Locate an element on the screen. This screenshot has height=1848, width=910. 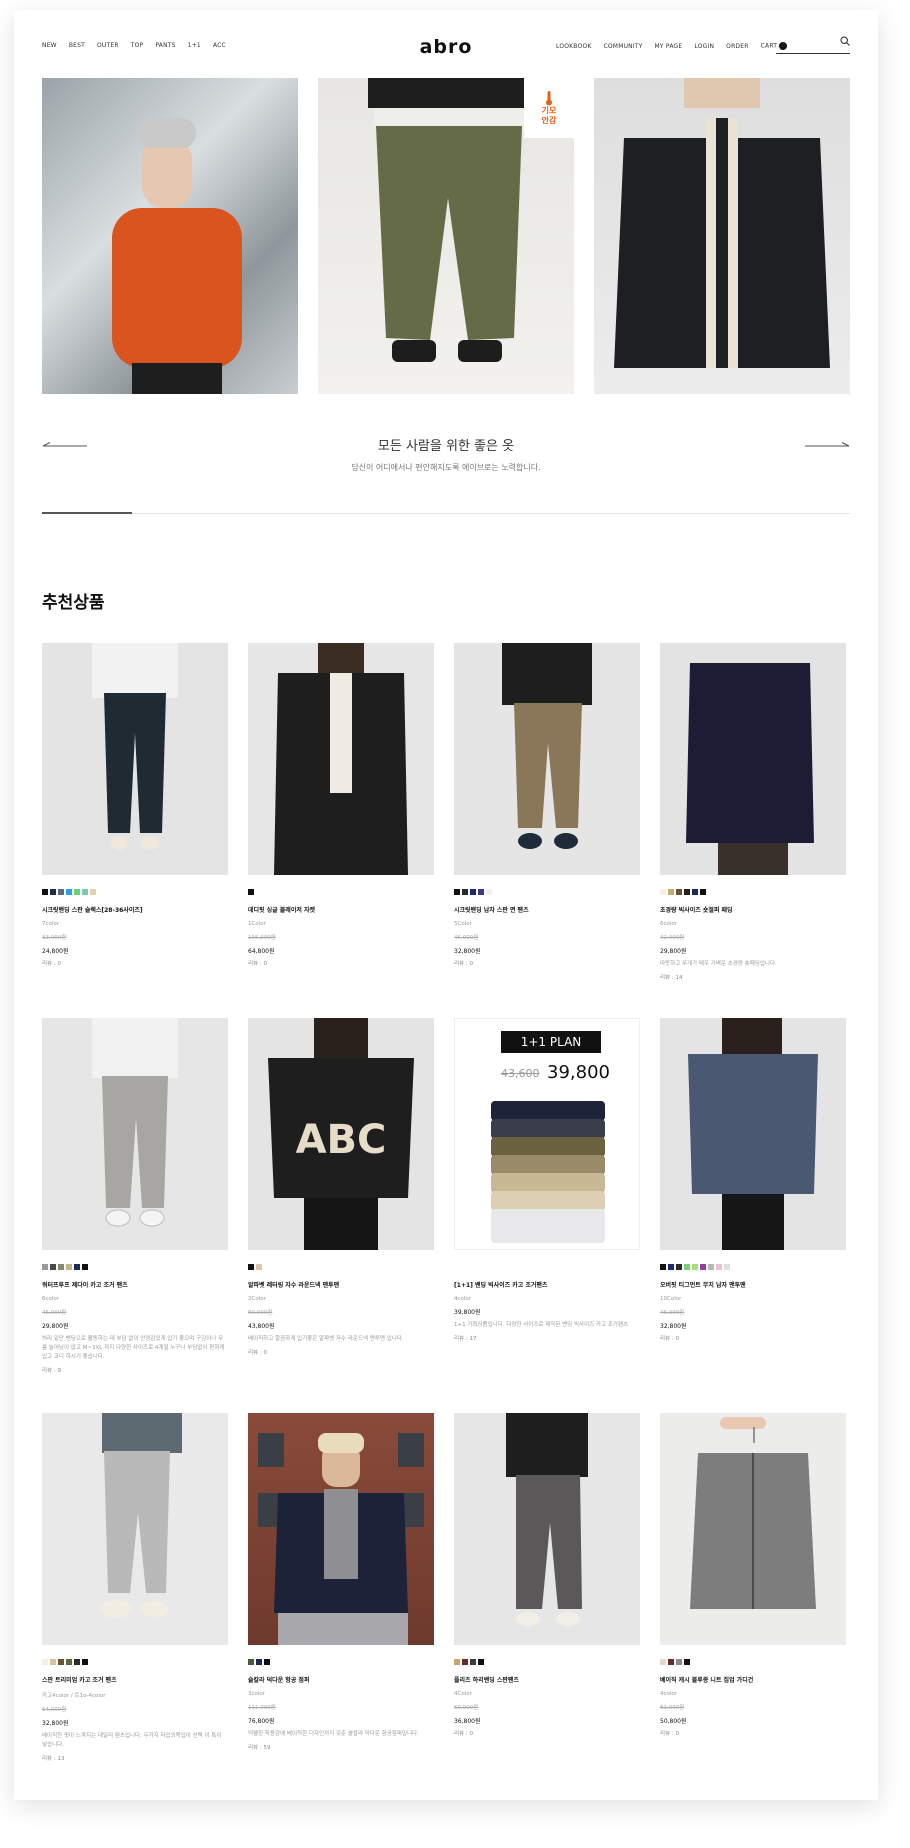
hero-image-black-jacket is located at coordinates (722, 236).